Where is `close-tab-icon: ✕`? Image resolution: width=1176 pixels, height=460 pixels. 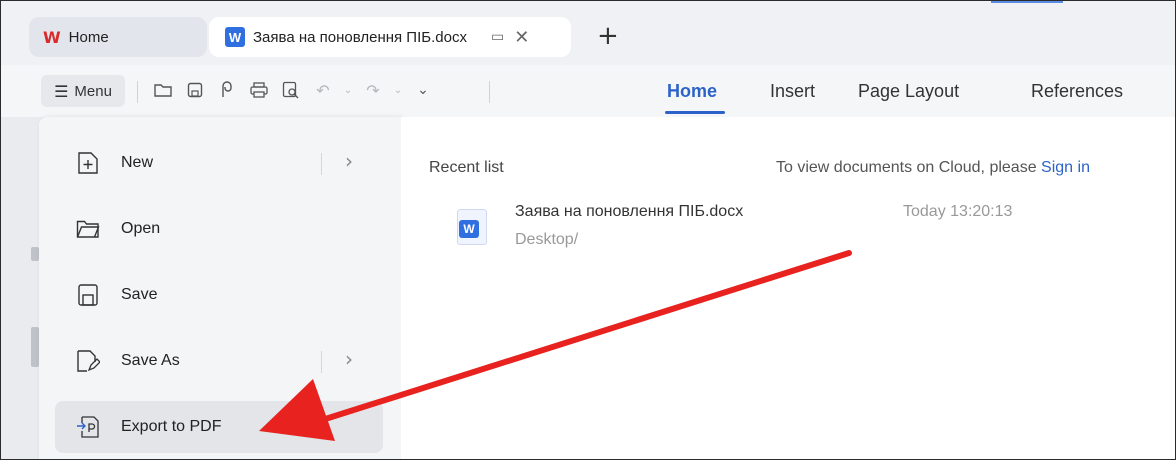 close-tab-icon: ✕ is located at coordinates (521, 37).